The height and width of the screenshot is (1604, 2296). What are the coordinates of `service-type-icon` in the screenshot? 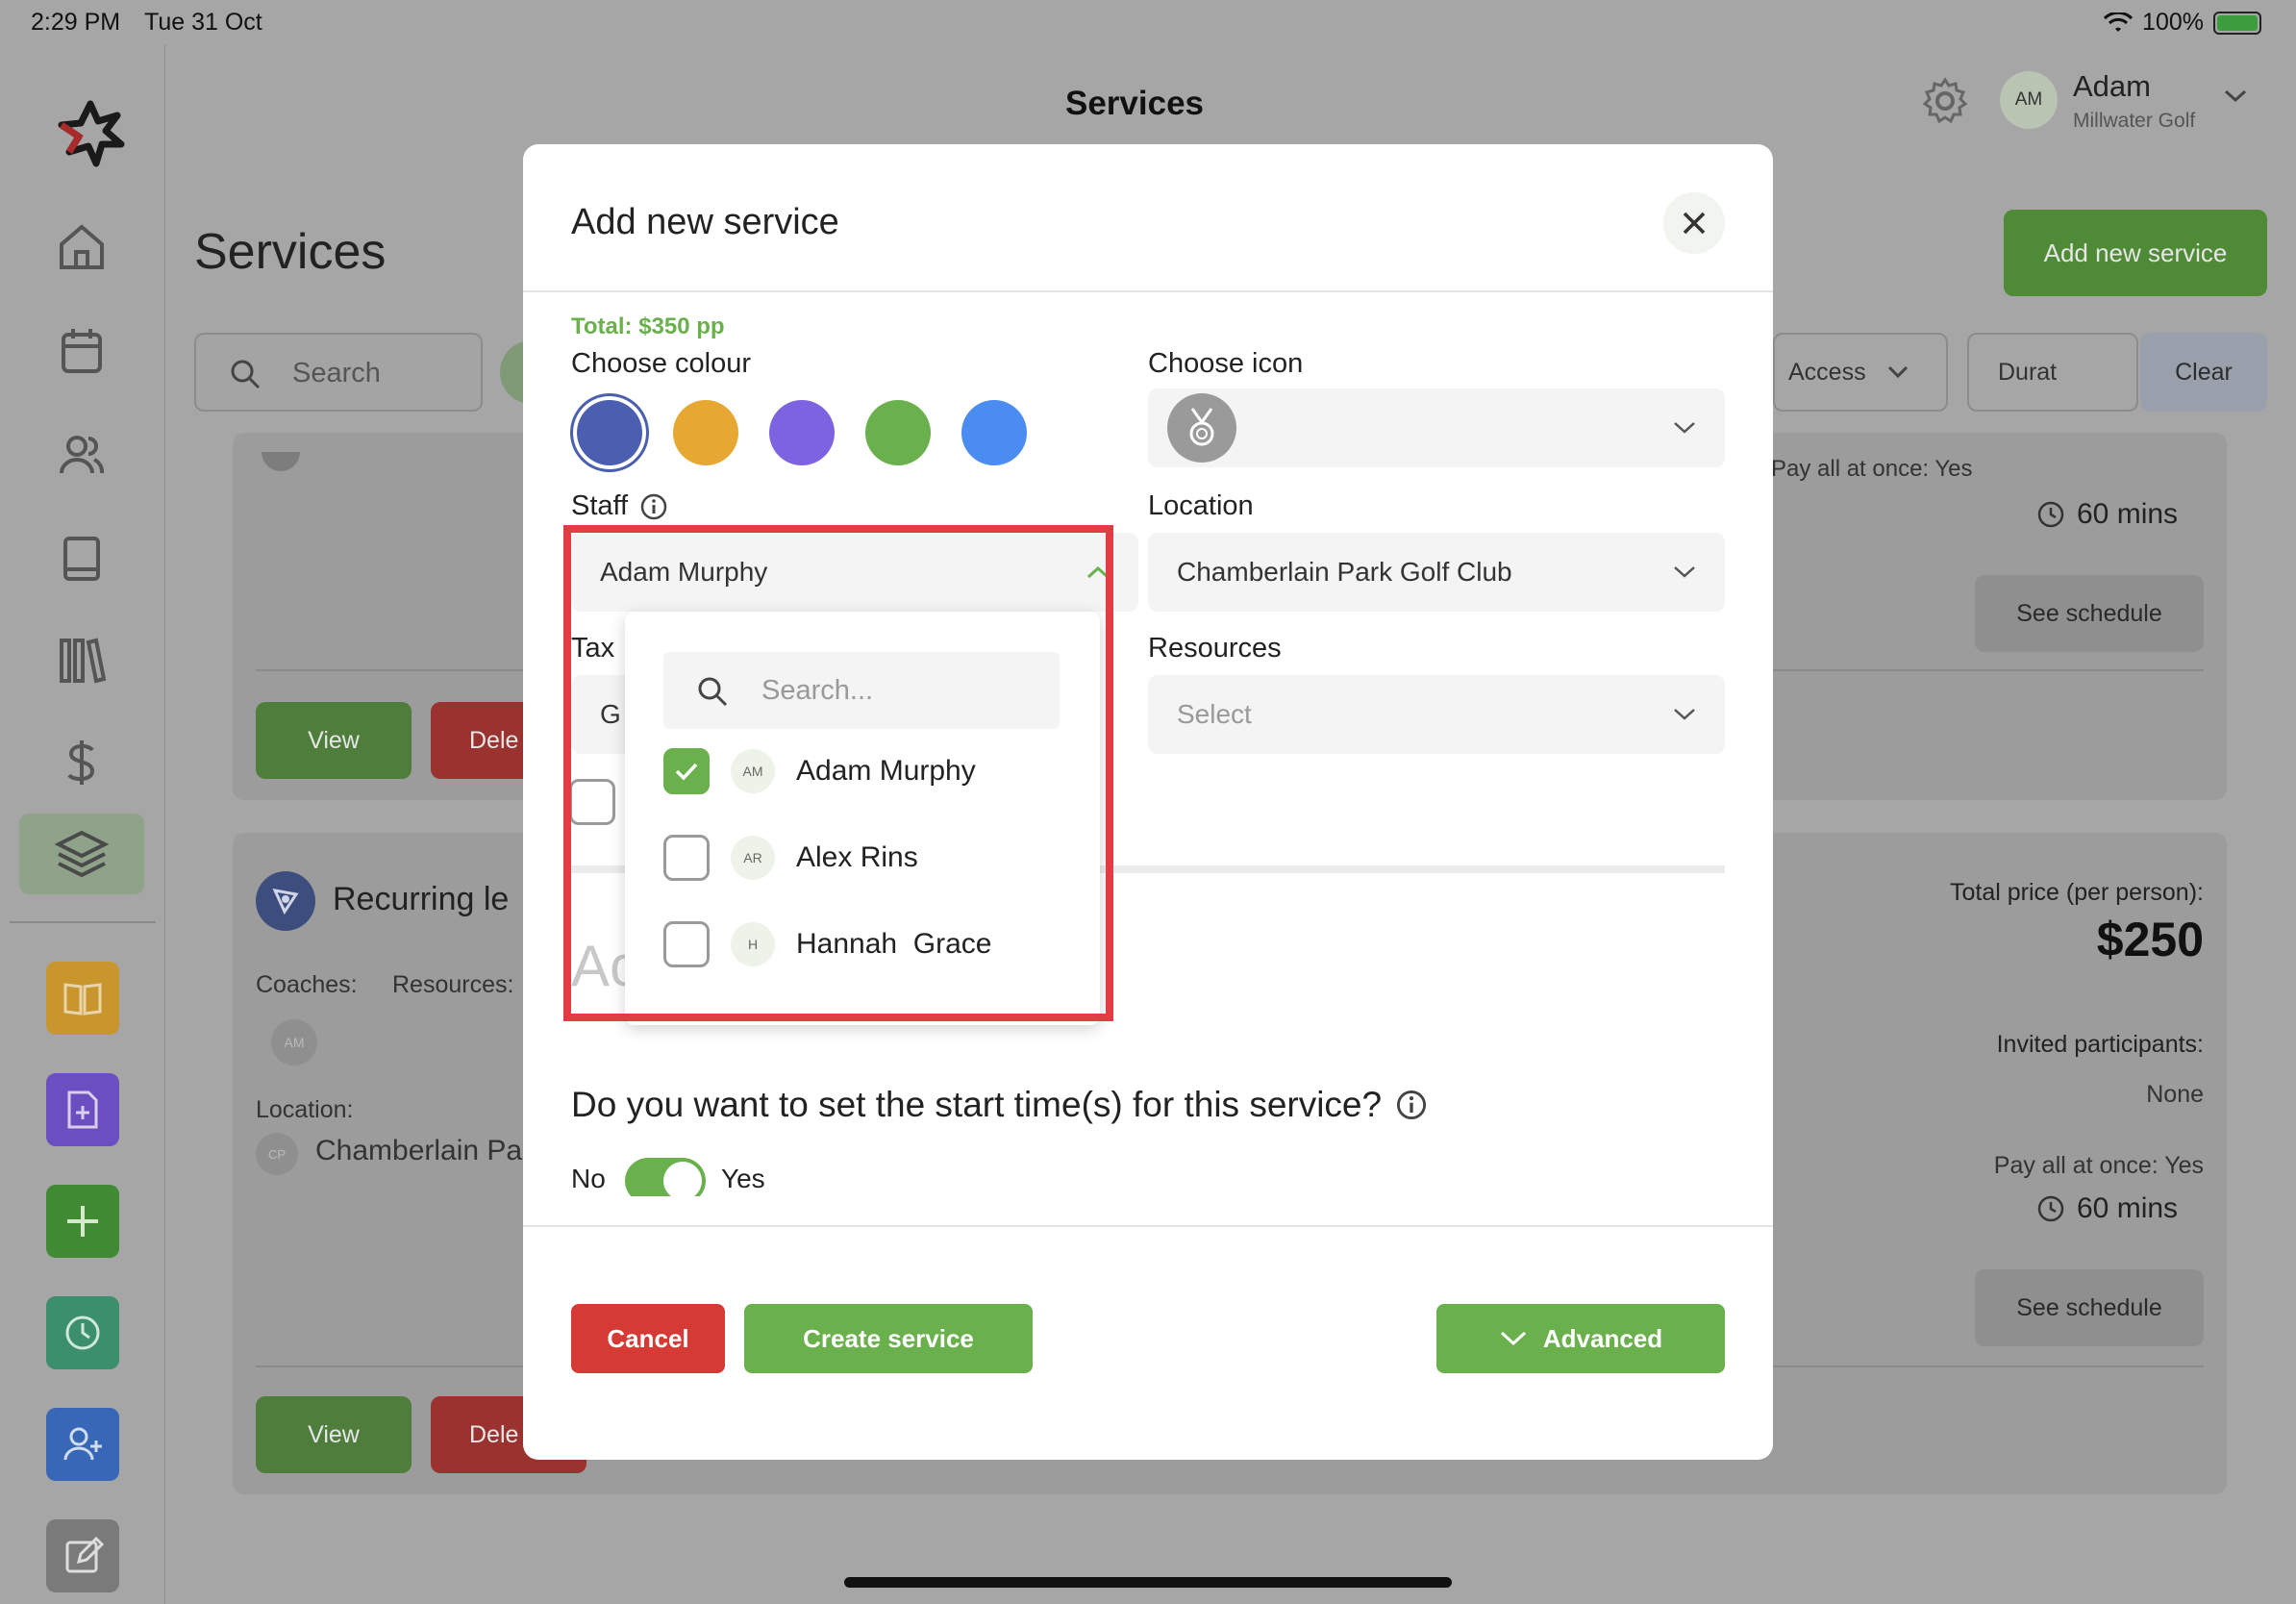 It's located at (285, 901).